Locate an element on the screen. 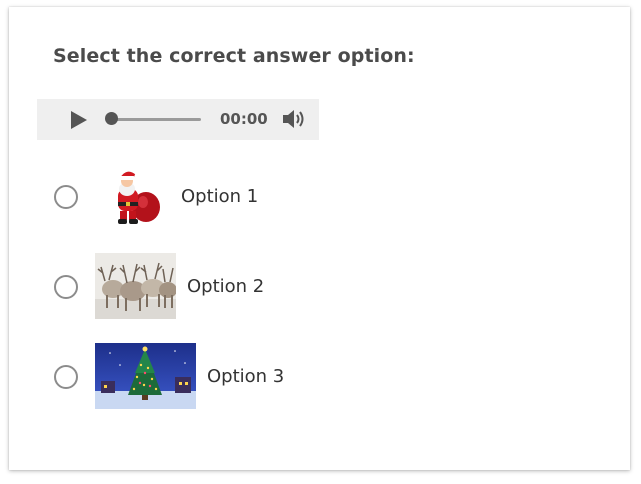  answer-option-1: Option 1 is located at coordinates (313, 197).